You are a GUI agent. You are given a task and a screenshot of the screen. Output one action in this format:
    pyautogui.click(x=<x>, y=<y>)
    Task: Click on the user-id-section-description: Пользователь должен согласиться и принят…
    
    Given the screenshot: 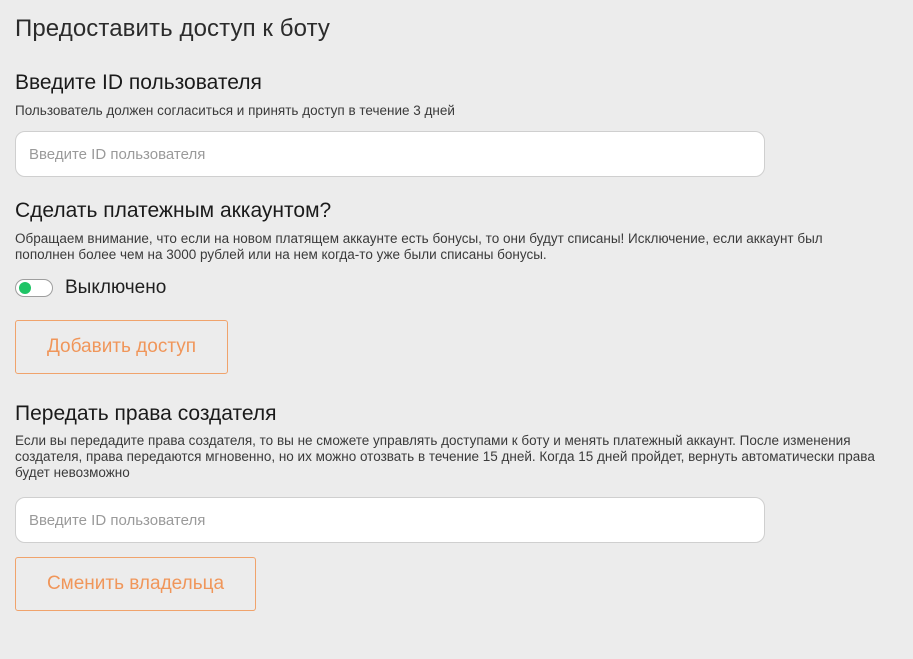 What is the action you would take?
    pyautogui.click(x=235, y=110)
    